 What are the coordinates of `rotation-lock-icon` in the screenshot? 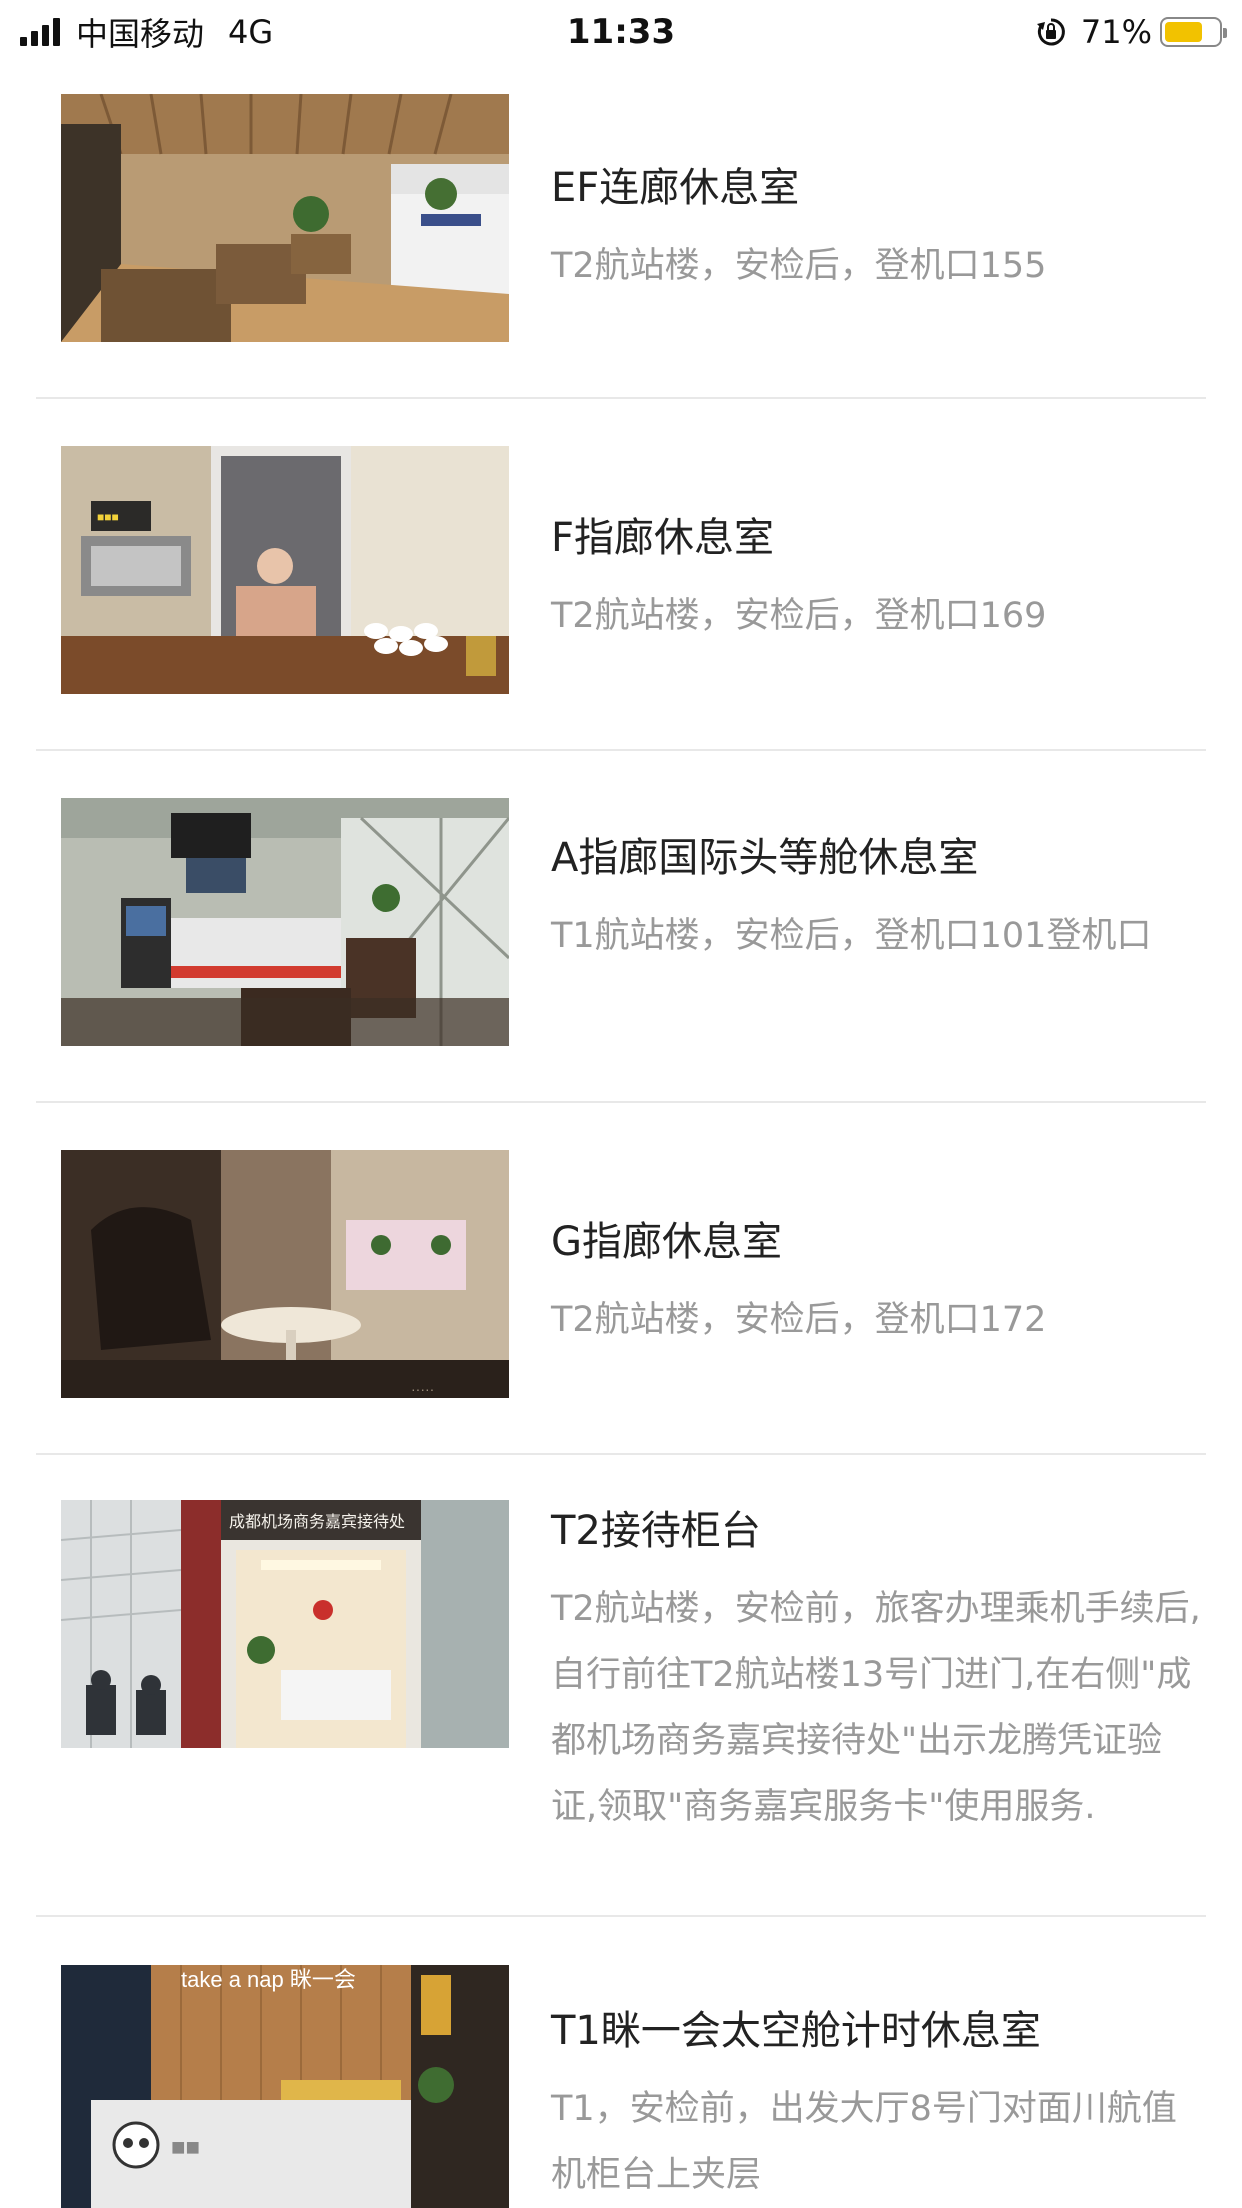 It's located at (1050, 32).